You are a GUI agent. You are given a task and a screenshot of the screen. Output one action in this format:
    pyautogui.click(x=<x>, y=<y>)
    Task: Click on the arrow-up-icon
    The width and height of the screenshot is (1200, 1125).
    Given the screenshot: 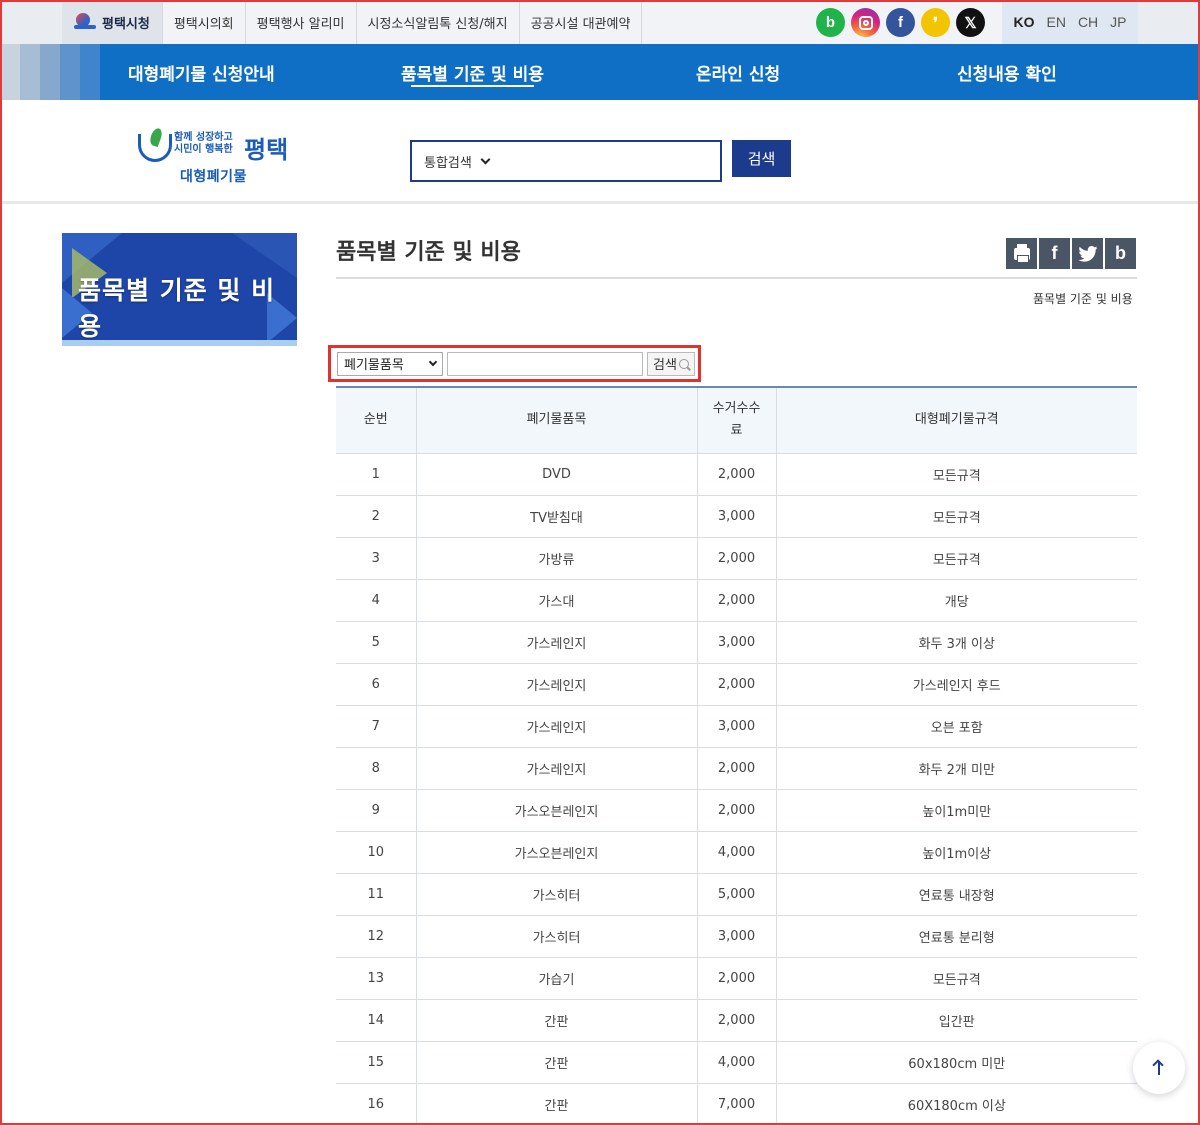 What is the action you would take?
    pyautogui.click(x=1159, y=1068)
    